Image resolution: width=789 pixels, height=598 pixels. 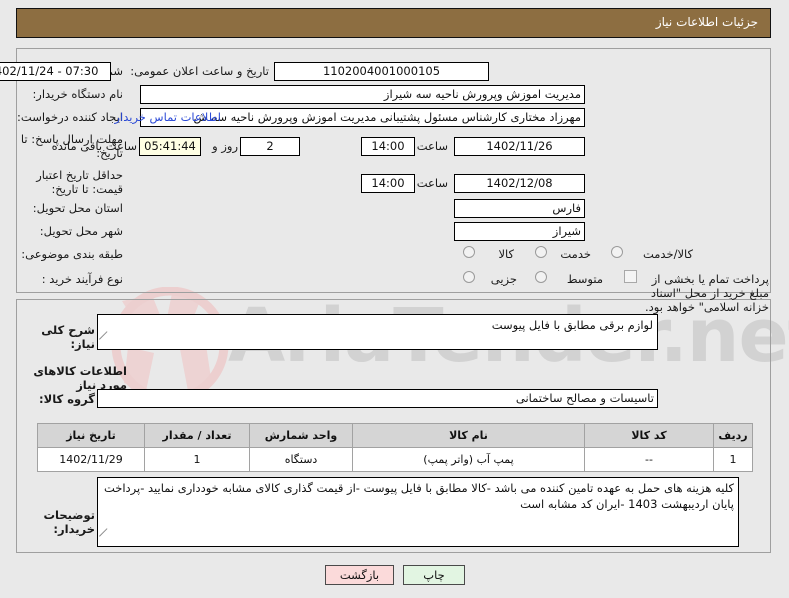 What do you see at coordinates (79, 182) in the screenshot?
I see `price-validity-label: حداقل تاریخ اعتبار قیمت: تا تاریخ:` at bounding box center [79, 182].